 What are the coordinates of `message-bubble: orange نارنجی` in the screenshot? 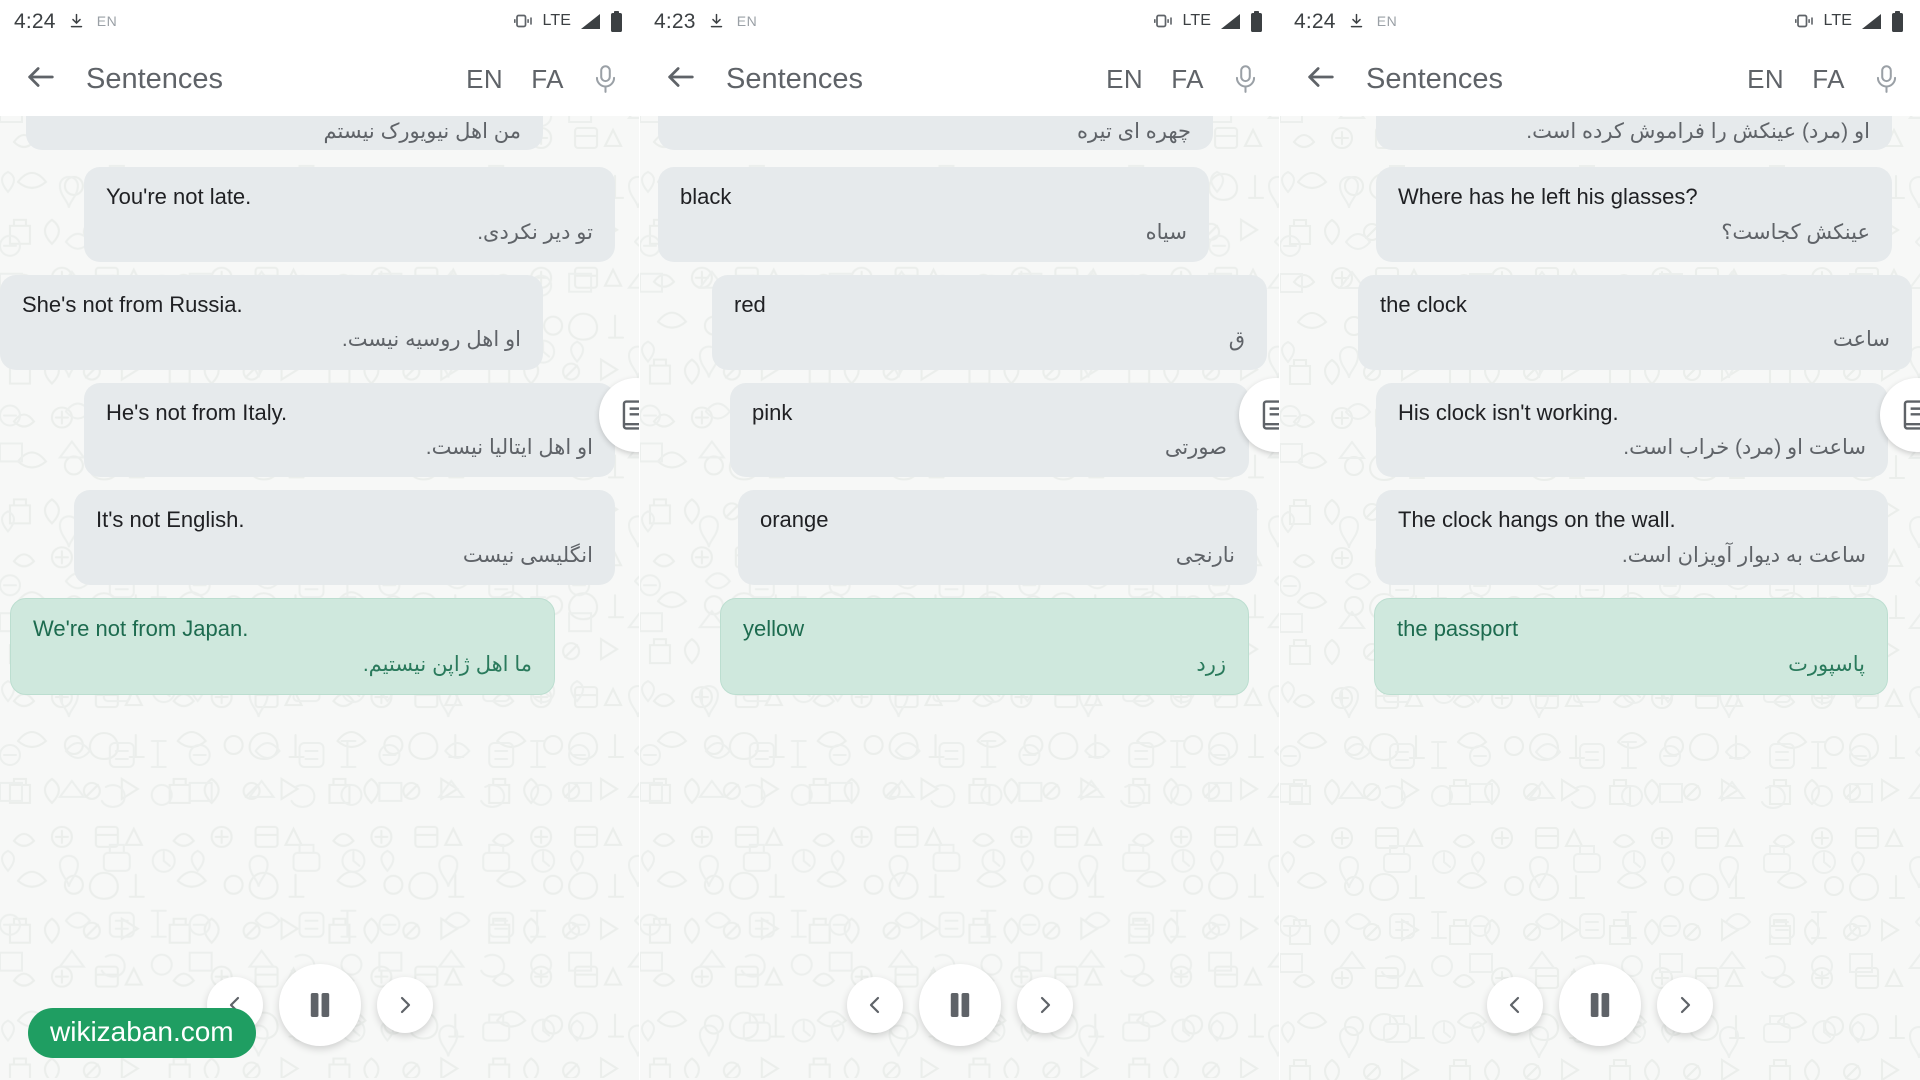 It's located at (997, 538).